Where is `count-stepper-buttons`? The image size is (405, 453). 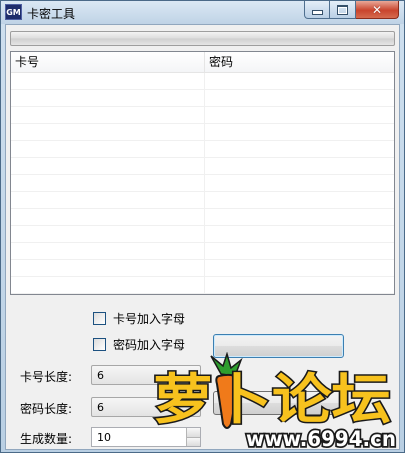
count-stepper-buttons is located at coordinates (193, 437).